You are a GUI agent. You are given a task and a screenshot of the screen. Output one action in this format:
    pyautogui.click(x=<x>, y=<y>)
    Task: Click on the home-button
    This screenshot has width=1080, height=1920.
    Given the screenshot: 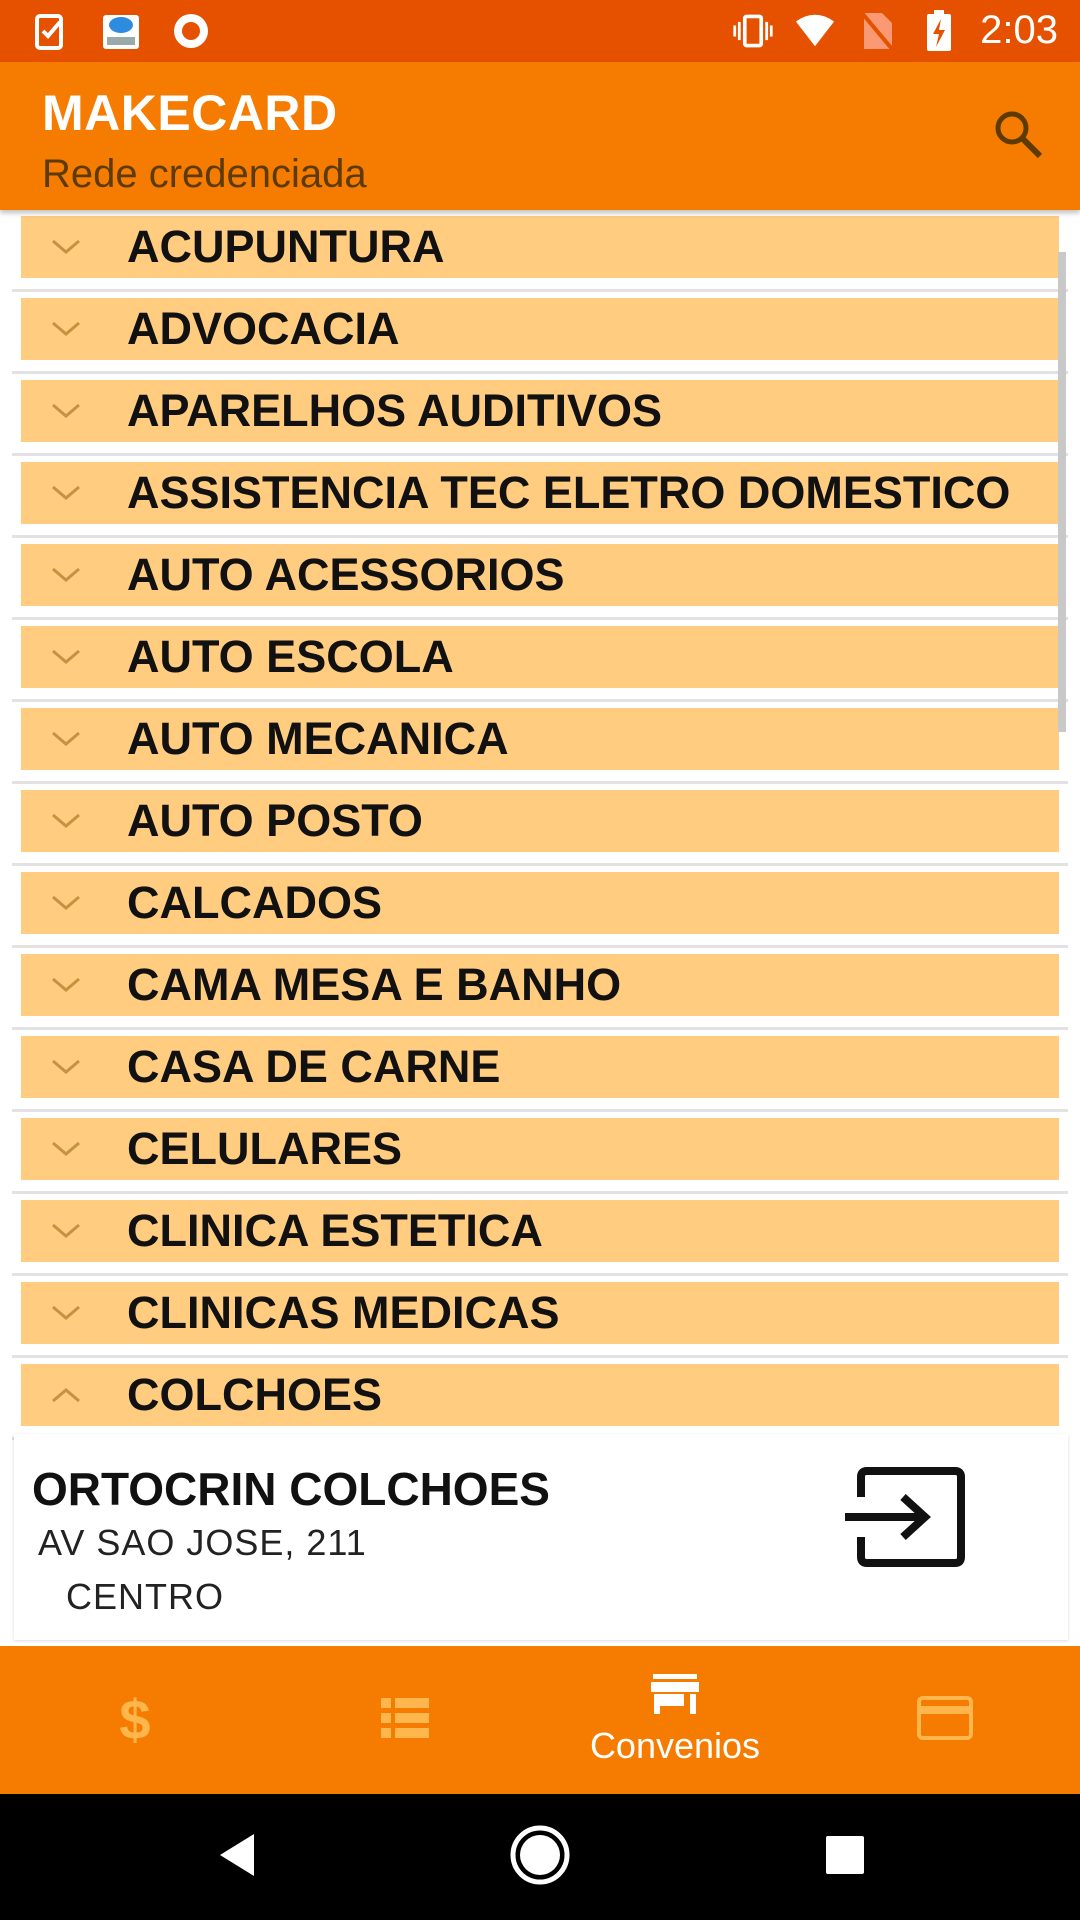 What is the action you would take?
    pyautogui.click(x=540, y=1857)
    